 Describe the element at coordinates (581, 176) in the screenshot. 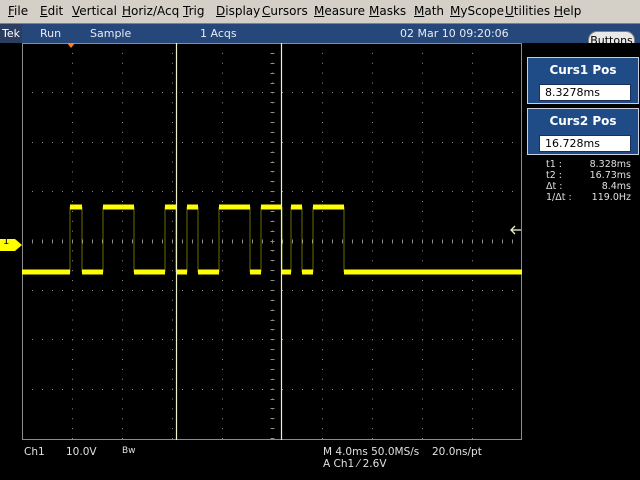

I see `readout-row: t2 : 16.73ms` at that location.